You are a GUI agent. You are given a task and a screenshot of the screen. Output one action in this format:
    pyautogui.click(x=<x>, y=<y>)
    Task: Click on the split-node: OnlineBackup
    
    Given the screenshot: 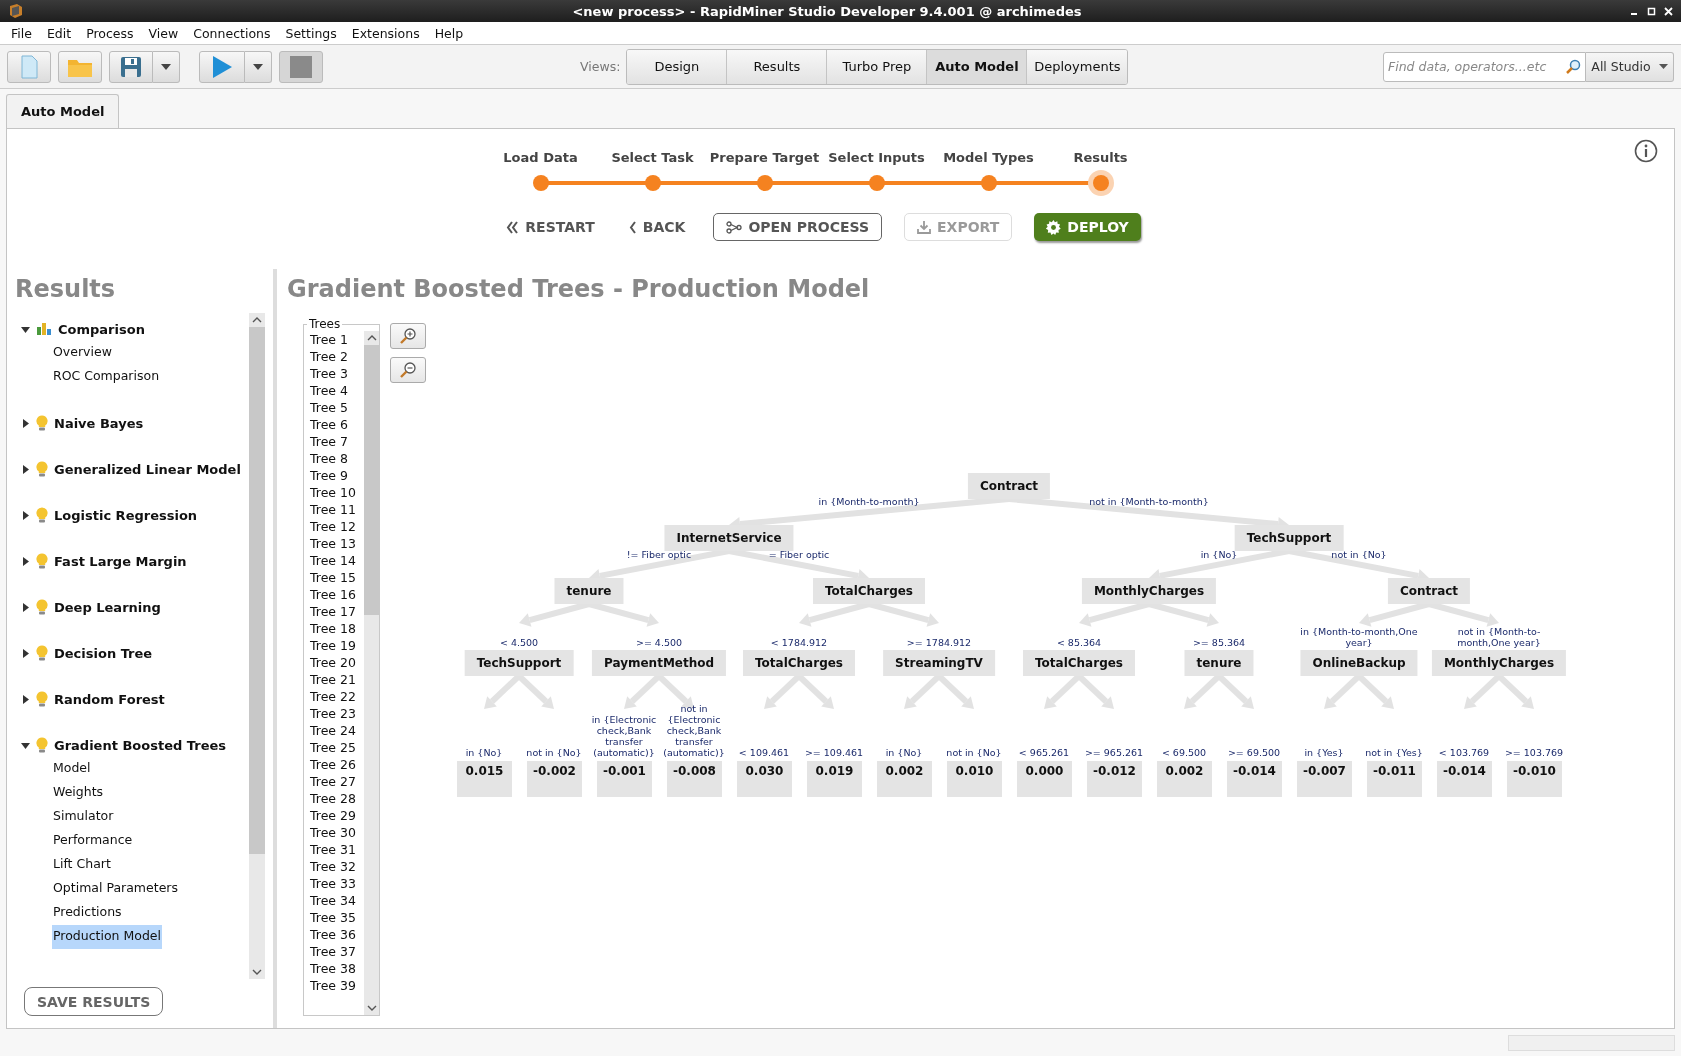 What is the action you would take?
    pyautogui.click(x=1359, y=663)
    